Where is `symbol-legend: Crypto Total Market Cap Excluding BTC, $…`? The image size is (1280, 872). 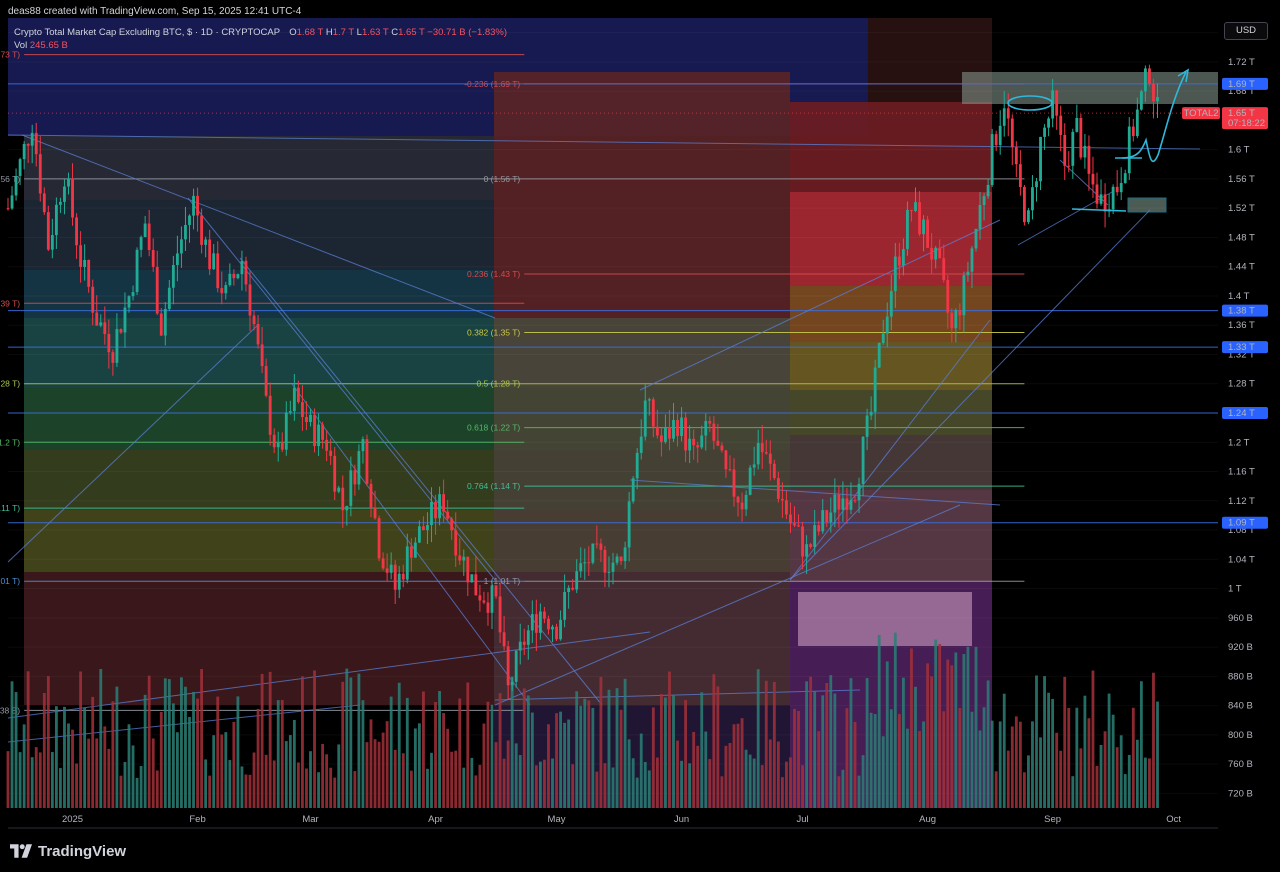
symbol-legend: Crypto Total Market Cap Excluding BTC, $… is located at coordinates (260, 32).